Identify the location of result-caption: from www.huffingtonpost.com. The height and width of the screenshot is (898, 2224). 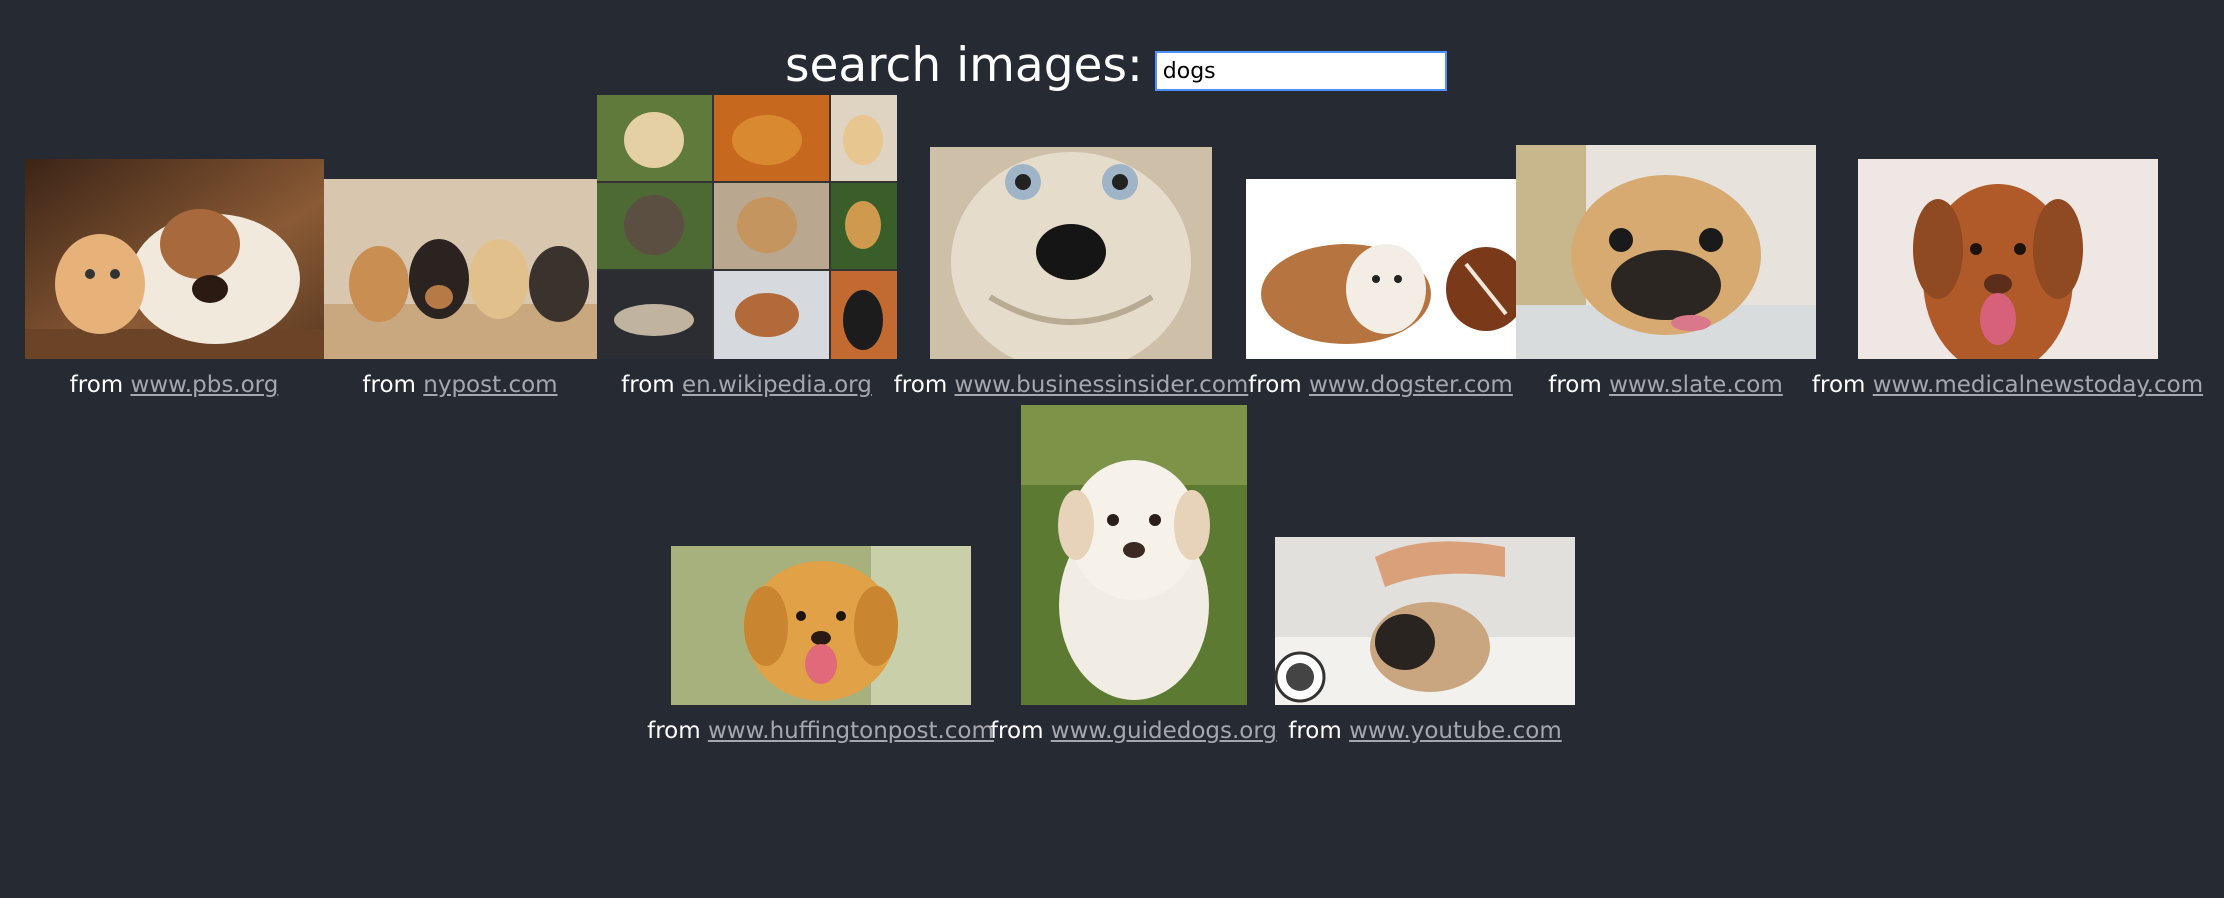
(820, 731).